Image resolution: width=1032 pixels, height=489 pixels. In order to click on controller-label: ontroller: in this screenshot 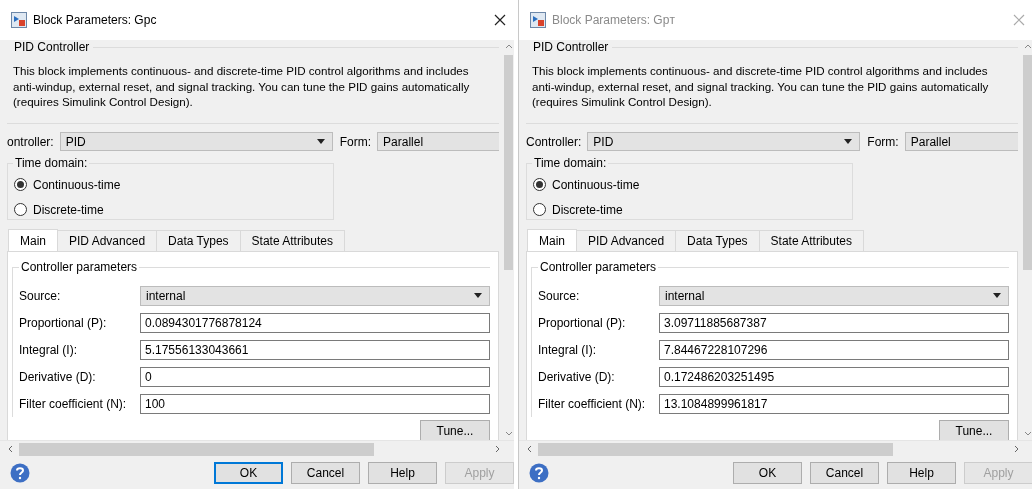, I will do `click(30, 141)`.